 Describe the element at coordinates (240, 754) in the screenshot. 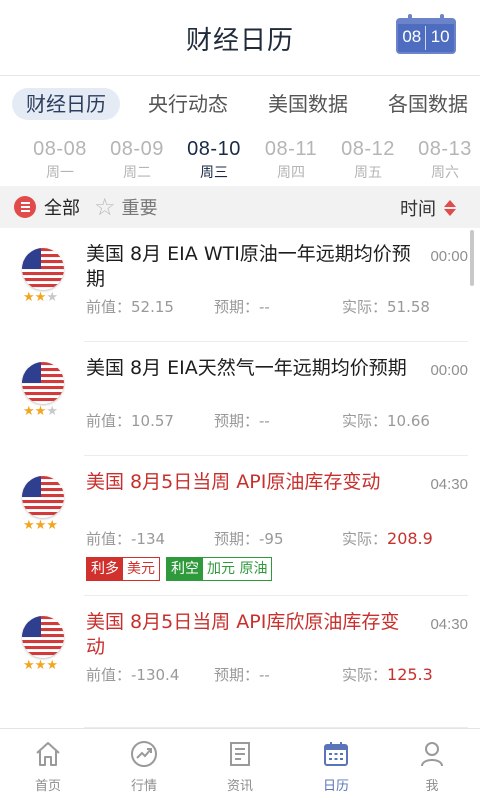

I see `news-icon` at that location.